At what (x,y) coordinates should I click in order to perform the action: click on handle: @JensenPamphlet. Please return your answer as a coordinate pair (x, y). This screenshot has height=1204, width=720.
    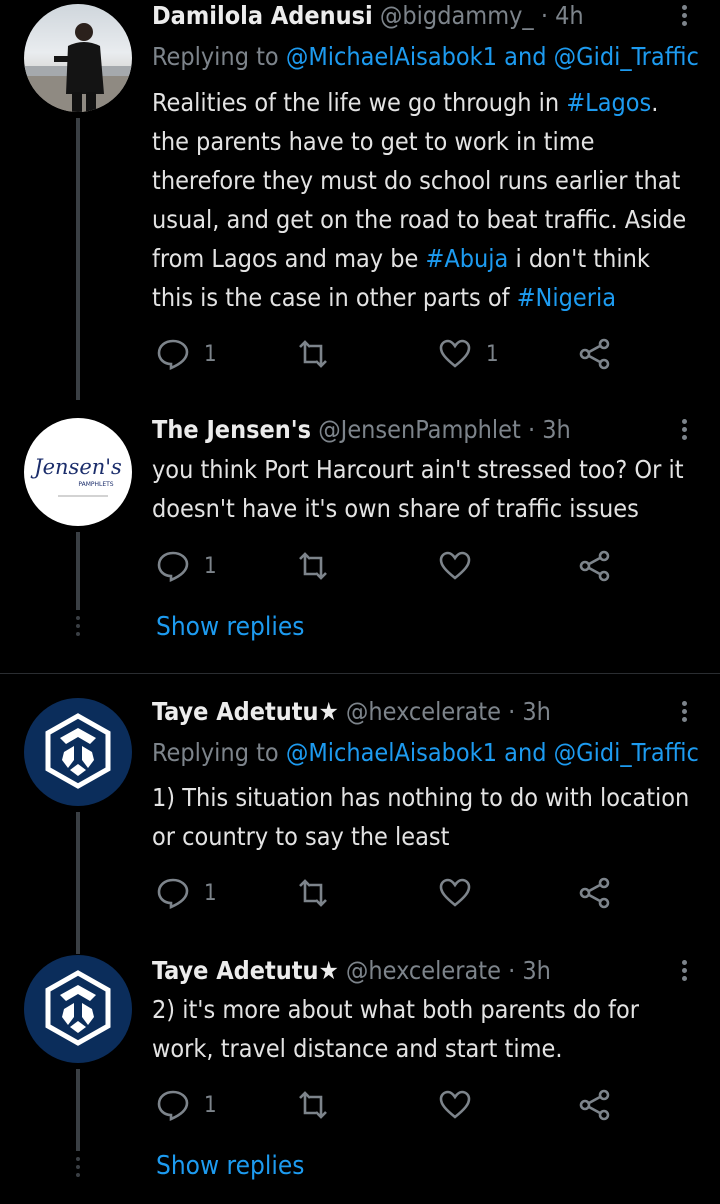
    Looking at the image, I should click on (419, 429).